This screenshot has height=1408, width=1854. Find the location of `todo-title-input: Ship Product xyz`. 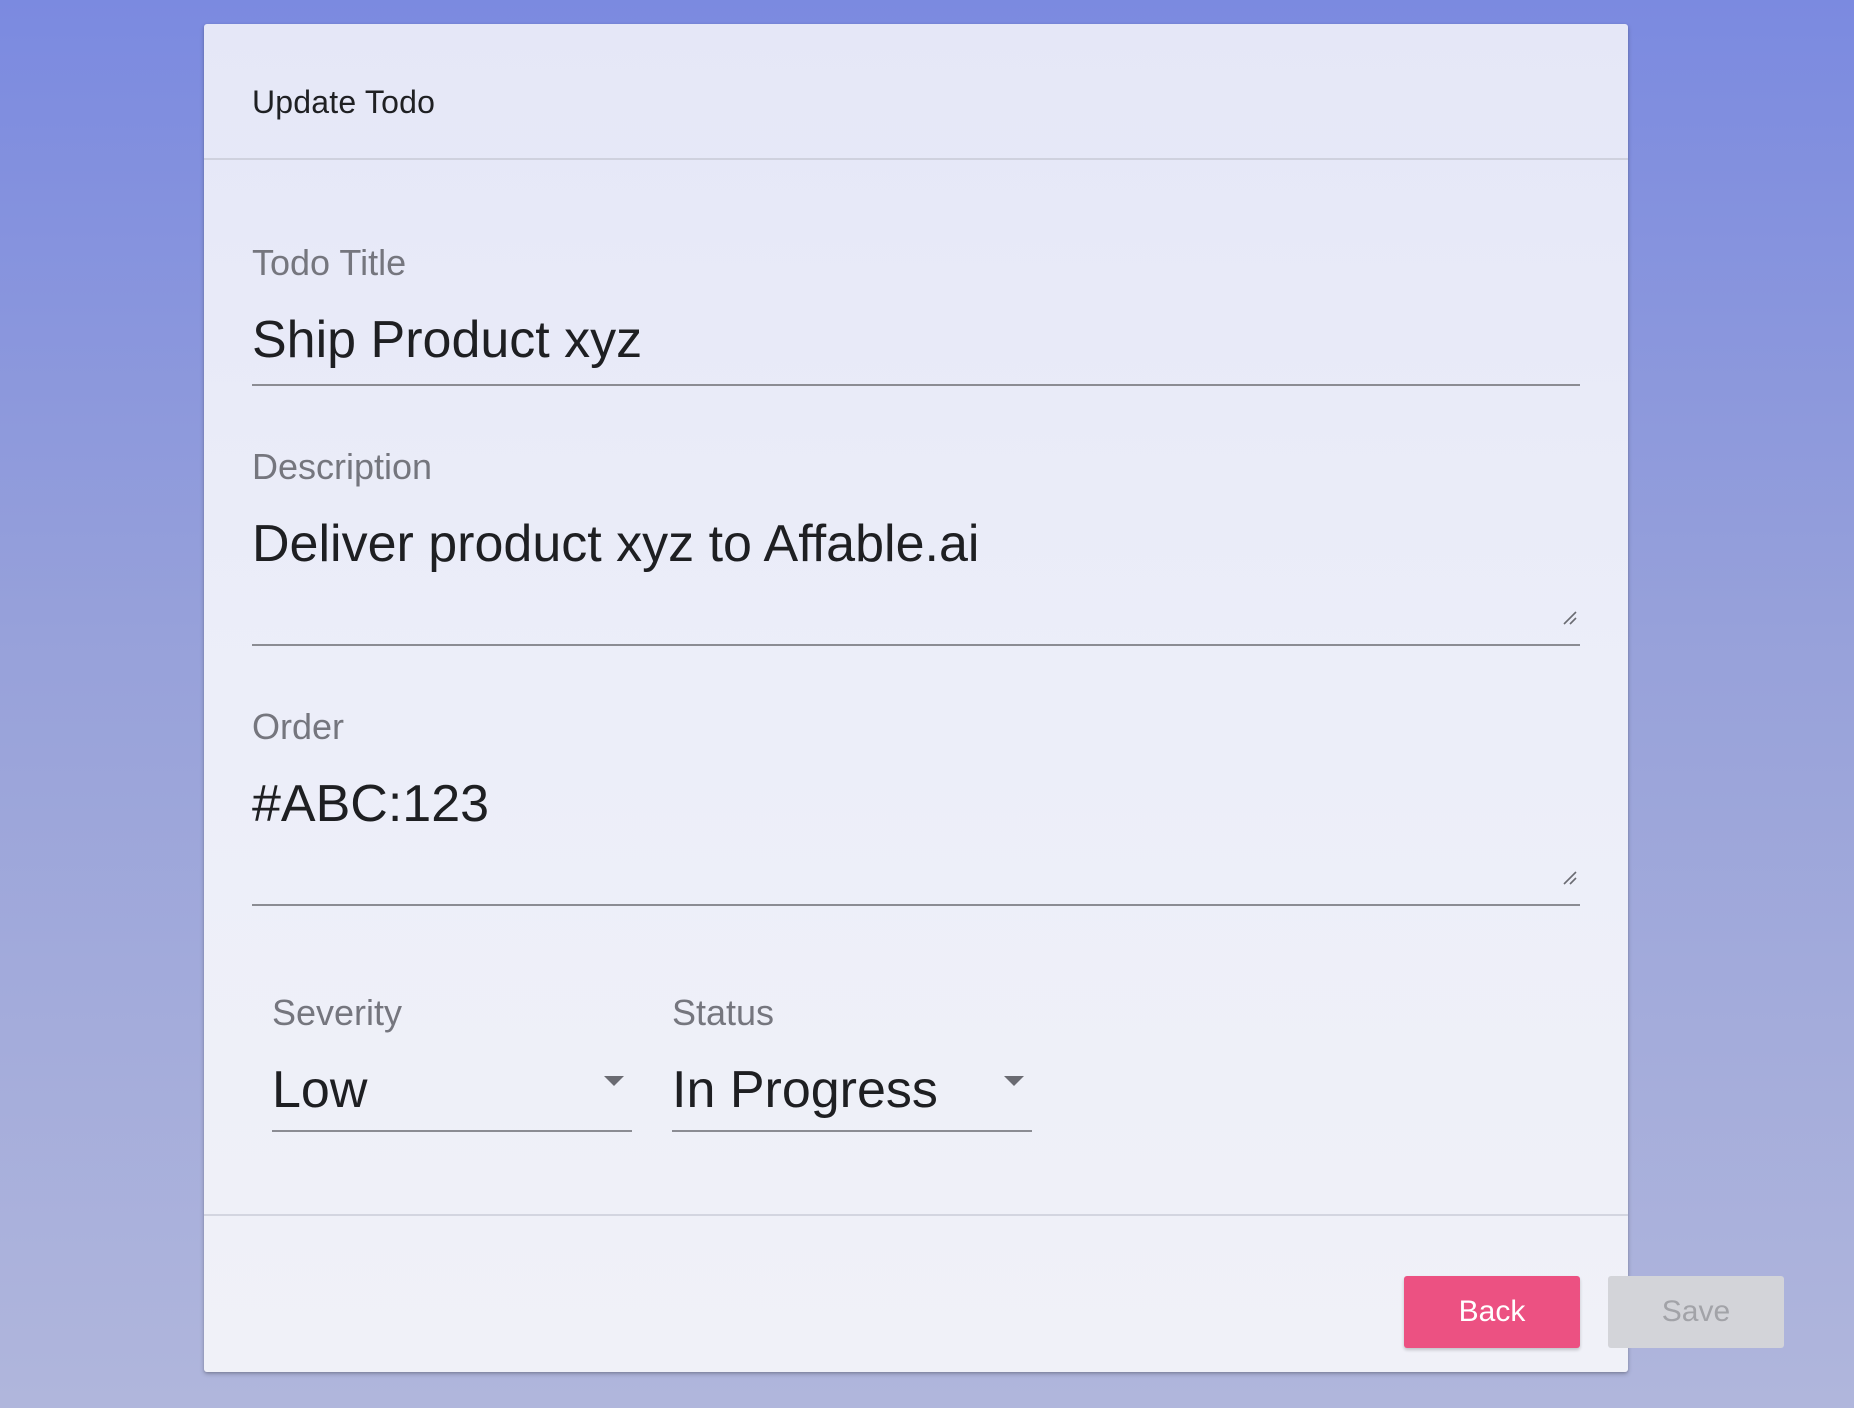

todo-title-input: Ship Product xyz is located at coordinates (447, 340).